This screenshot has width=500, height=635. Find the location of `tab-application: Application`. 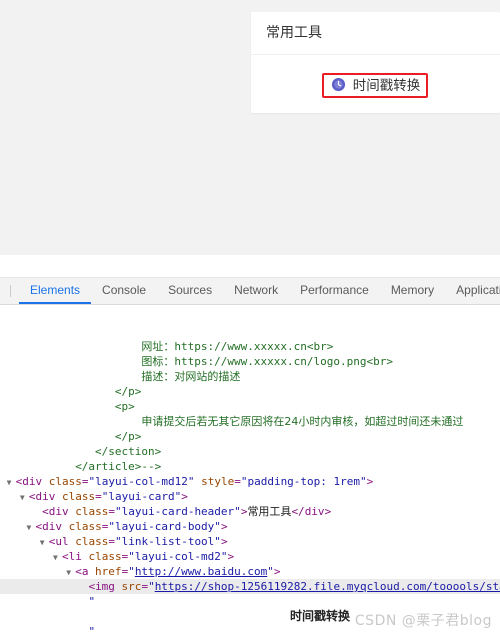

tab-application: Application is located at coordinates (472, 291).